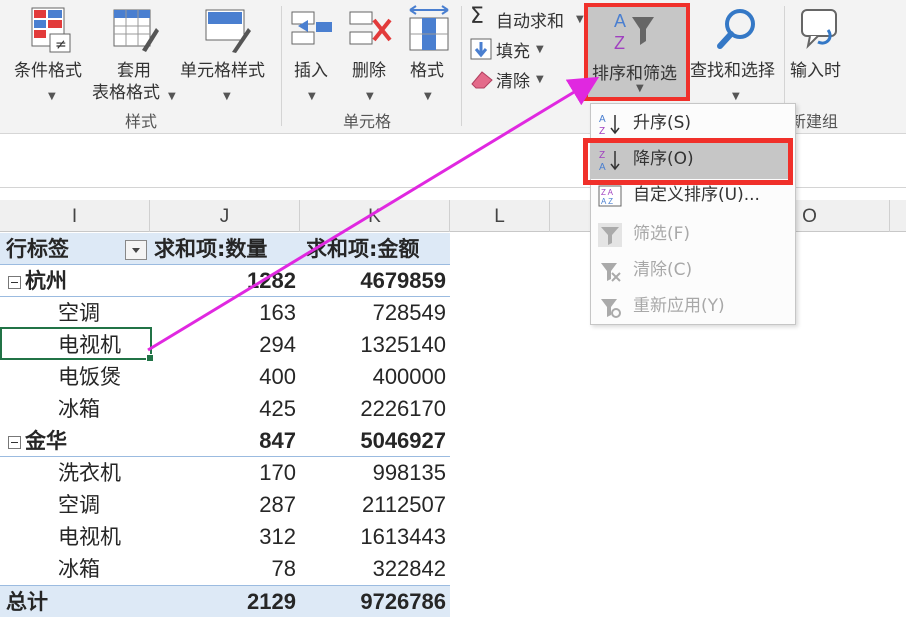 The height and width of the screenshot is (627, 906). I want to click on clear-button: 清除 ▼, so click(513, 79).